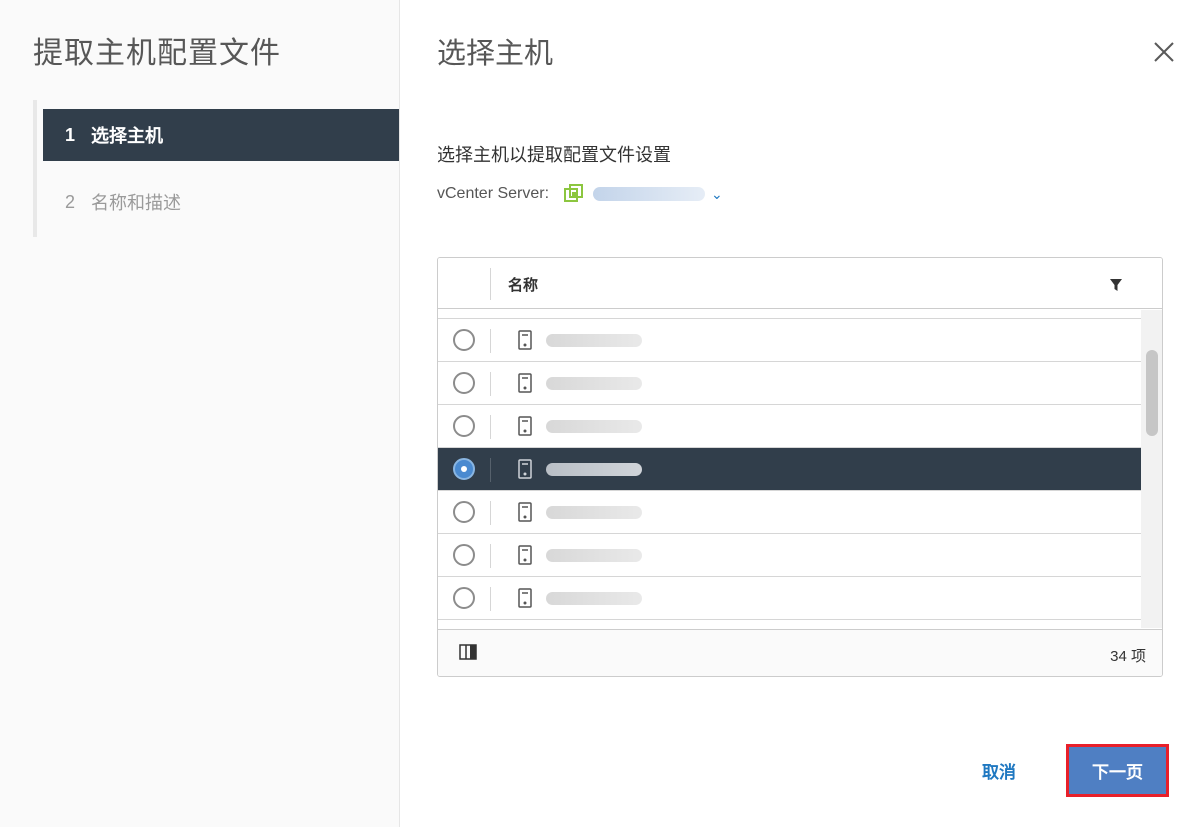 The image size is (1201, 827). What do you see at coordinates (70, 201) in the screenshot?
I see `step-number: 2` at bounding box center [70, 201].